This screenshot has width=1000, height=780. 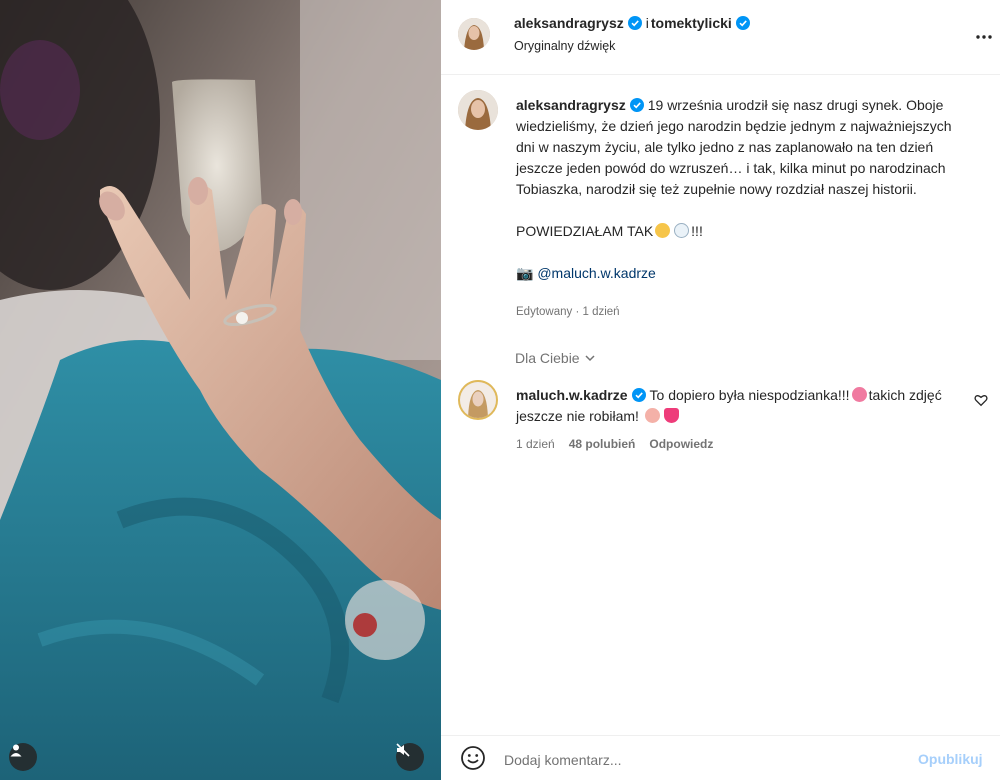 I want to click on tagged-users-button, so click(x=23, y=757).